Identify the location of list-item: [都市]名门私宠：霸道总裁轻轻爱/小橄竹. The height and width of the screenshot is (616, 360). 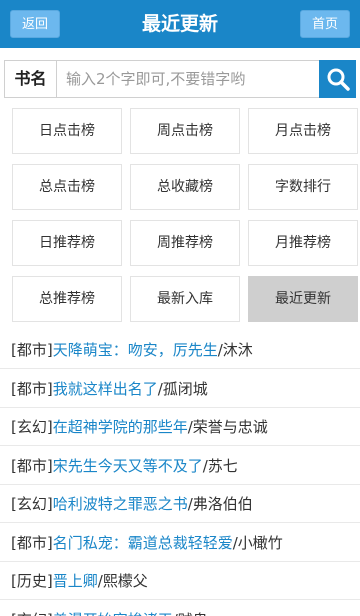
(180, 542).